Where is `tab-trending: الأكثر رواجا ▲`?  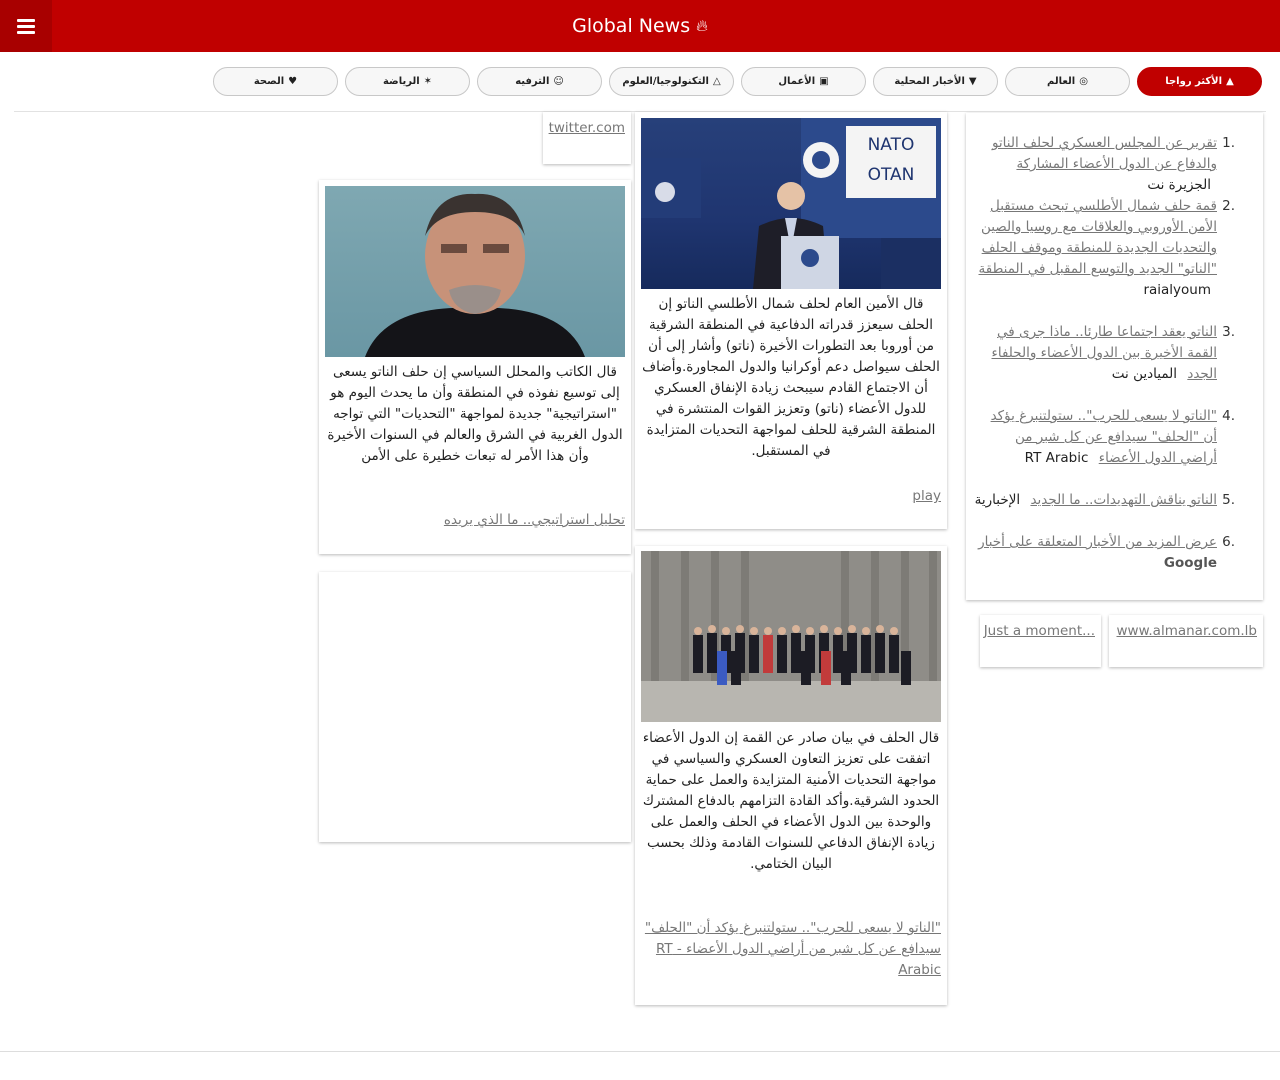 tab-trending: الأكثر رواجا ▲ is located at coordinates (1199, 81).